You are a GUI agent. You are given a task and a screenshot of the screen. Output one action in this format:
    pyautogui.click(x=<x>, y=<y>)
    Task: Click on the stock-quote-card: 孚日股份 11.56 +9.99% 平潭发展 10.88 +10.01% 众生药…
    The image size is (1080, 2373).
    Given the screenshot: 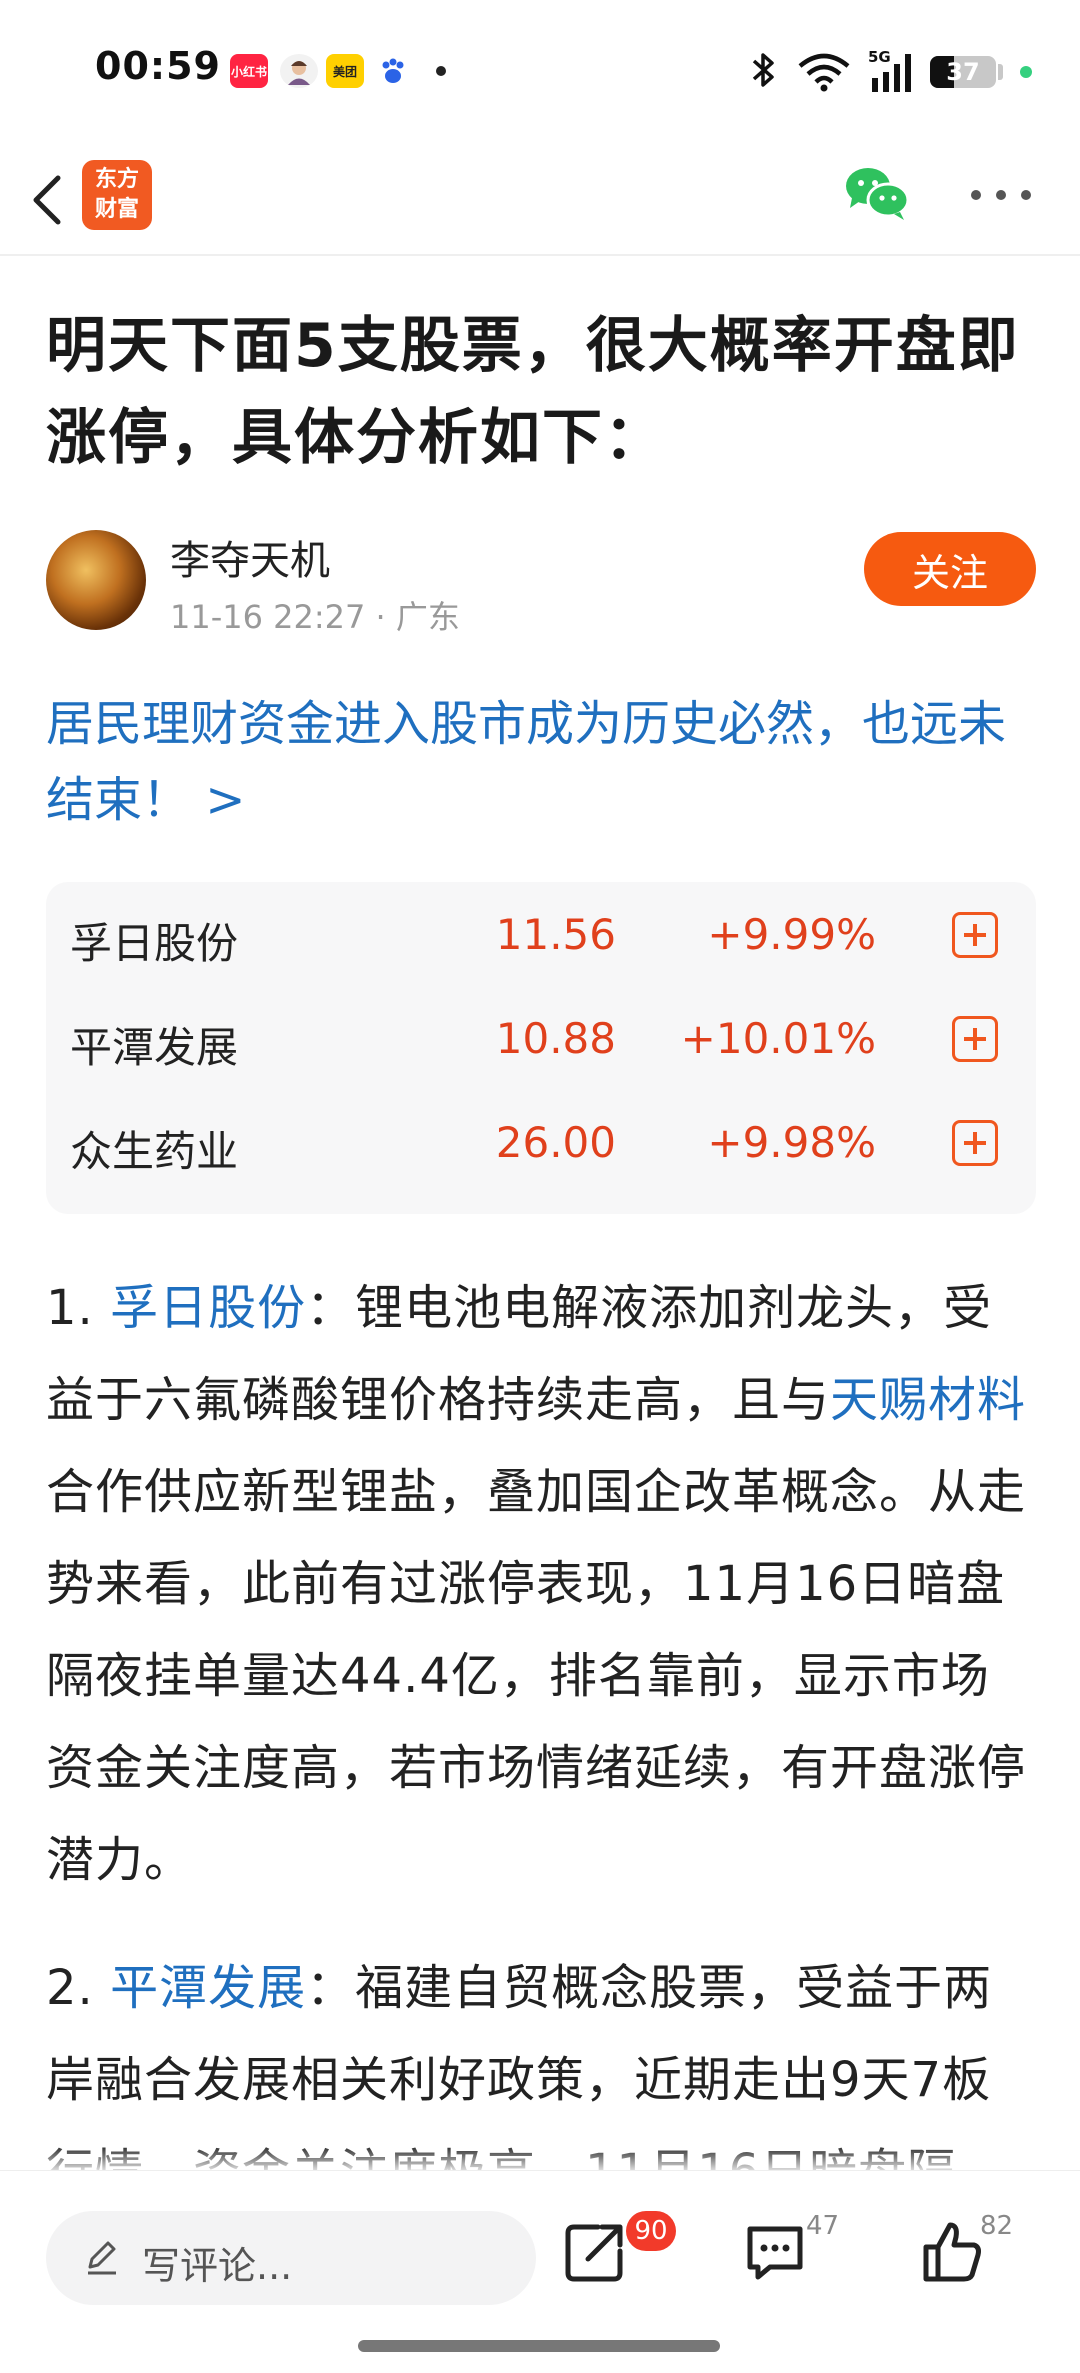 What is the action you would take?
    pyautogui.click(x=541, y=1048)
    